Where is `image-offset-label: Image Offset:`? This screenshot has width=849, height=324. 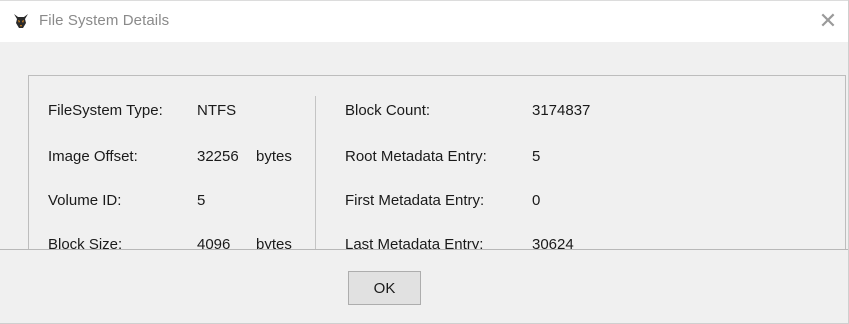
image-offset-label: Image Offset: is located at coordinates (93, 156).